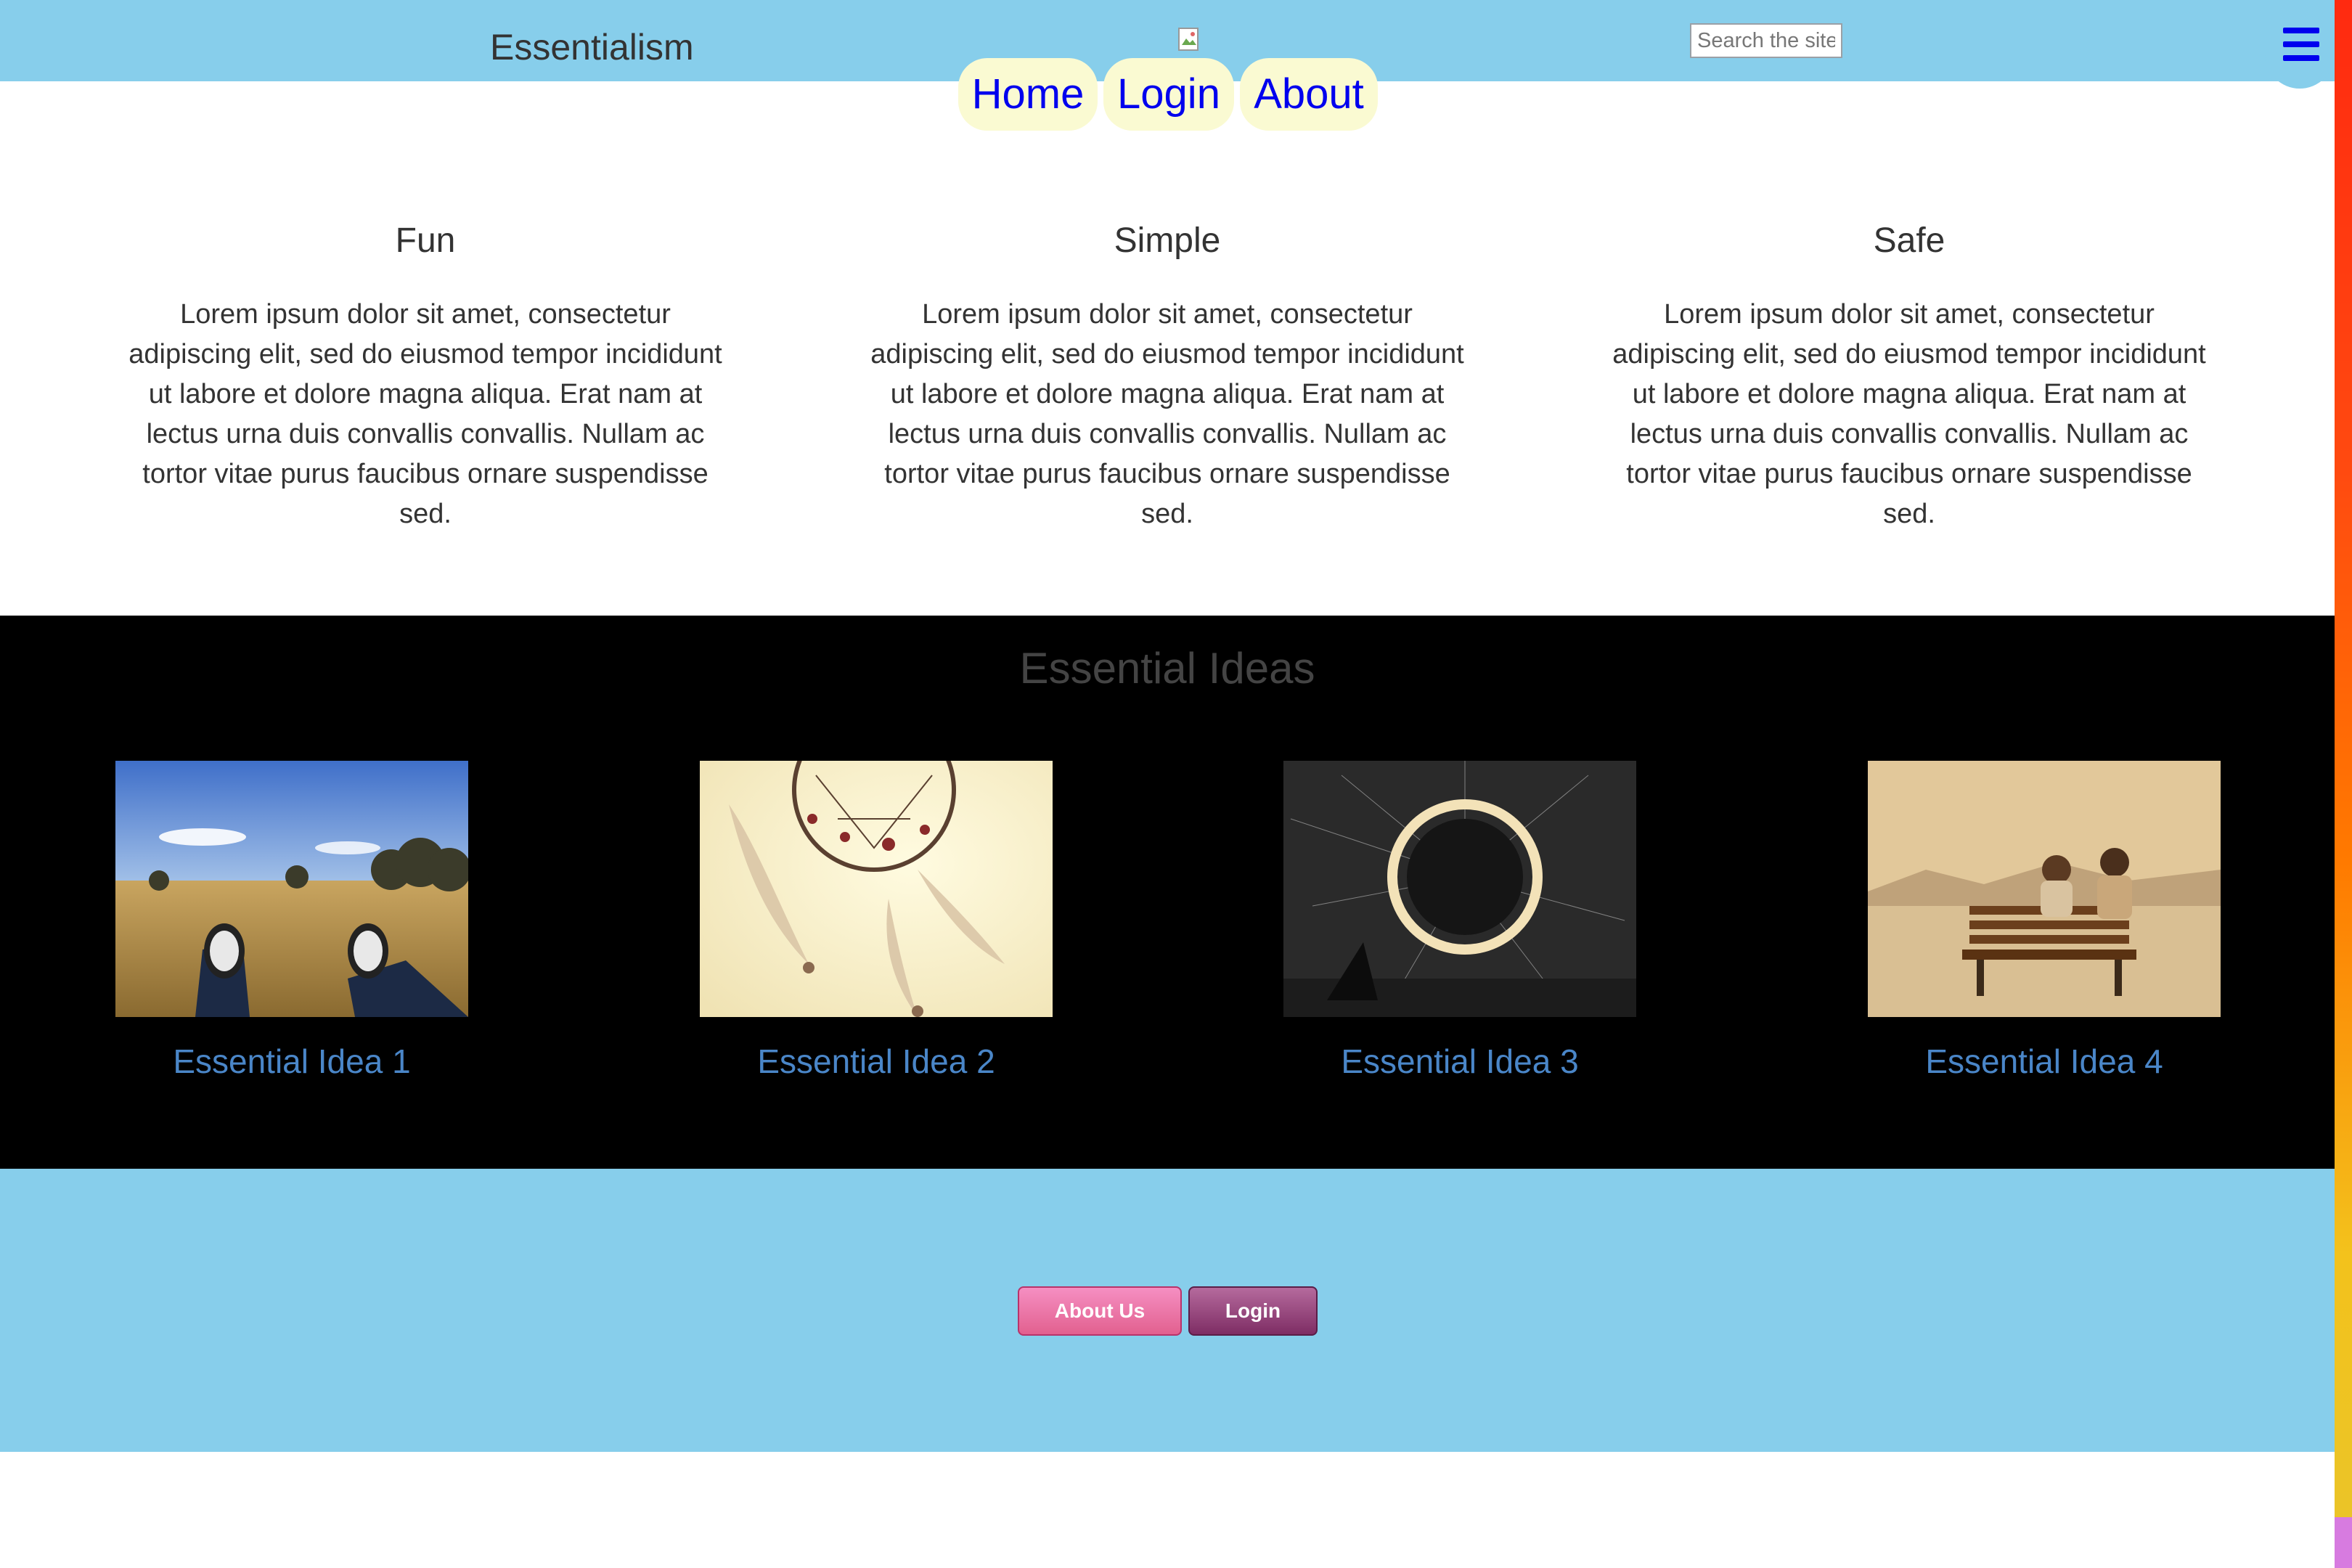  Describe the element at coordinates (1460, 889) in the screenshot. I see `steel-wool-light-ring-photo` at that location.